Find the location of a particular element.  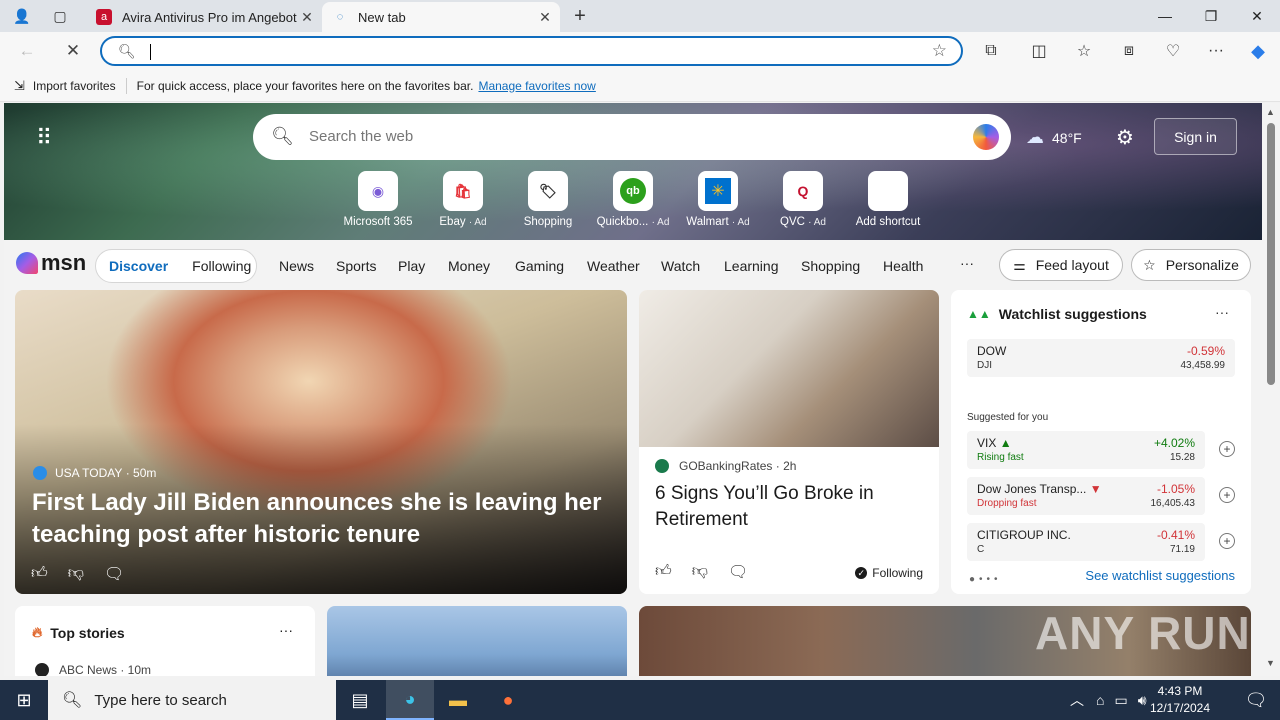

scroll-down-icon: ▼ is located at coordinates (1270, 663).